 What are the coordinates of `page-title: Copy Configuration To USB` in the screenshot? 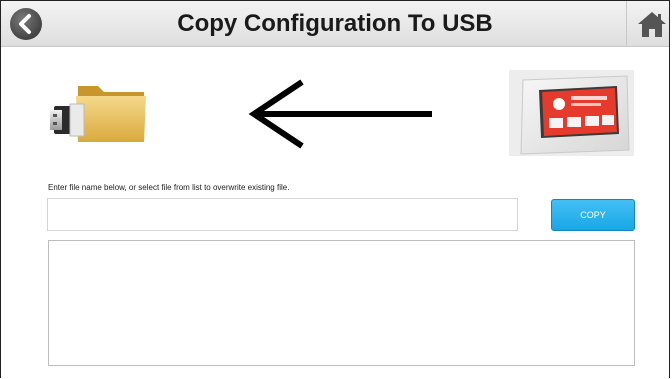 It's located at (335, 23).